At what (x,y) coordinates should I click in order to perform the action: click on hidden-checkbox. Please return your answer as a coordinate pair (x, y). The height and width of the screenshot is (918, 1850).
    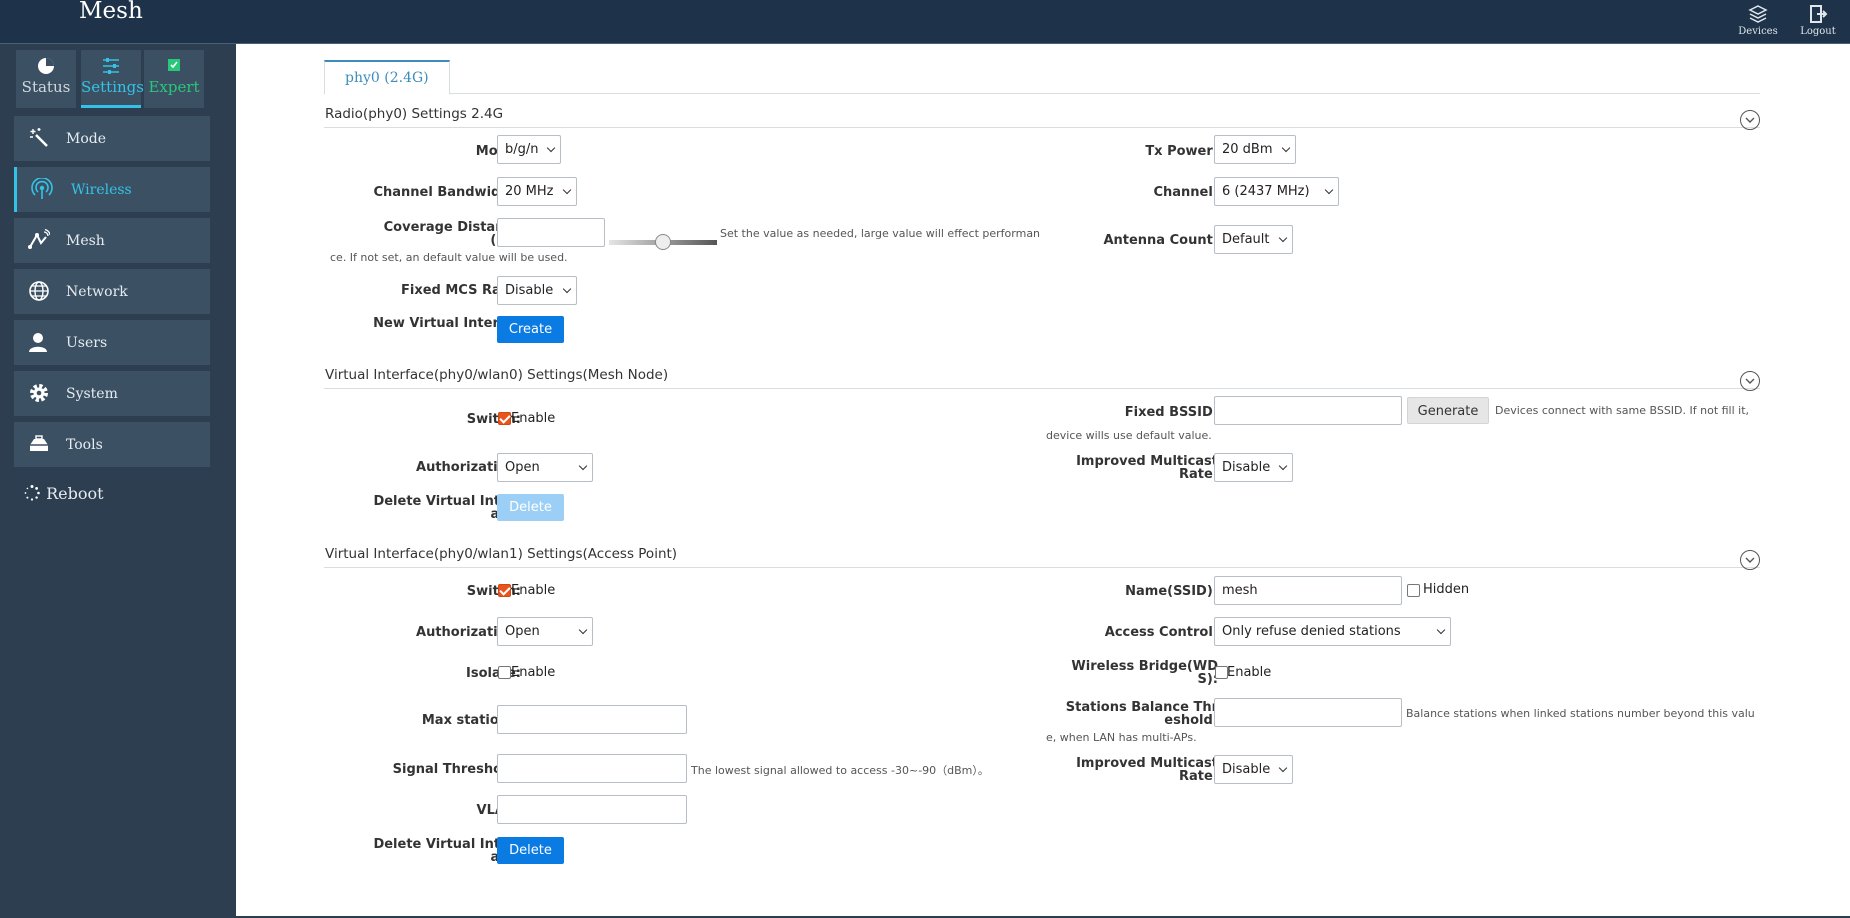
    Looking at the image, I should click on (1413, 590).